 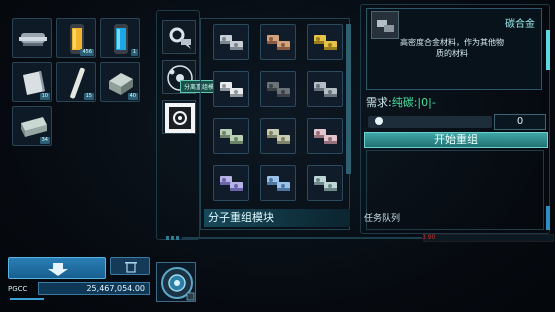 I want to click on olive-bolts-icon, so click(x=278, y=136).